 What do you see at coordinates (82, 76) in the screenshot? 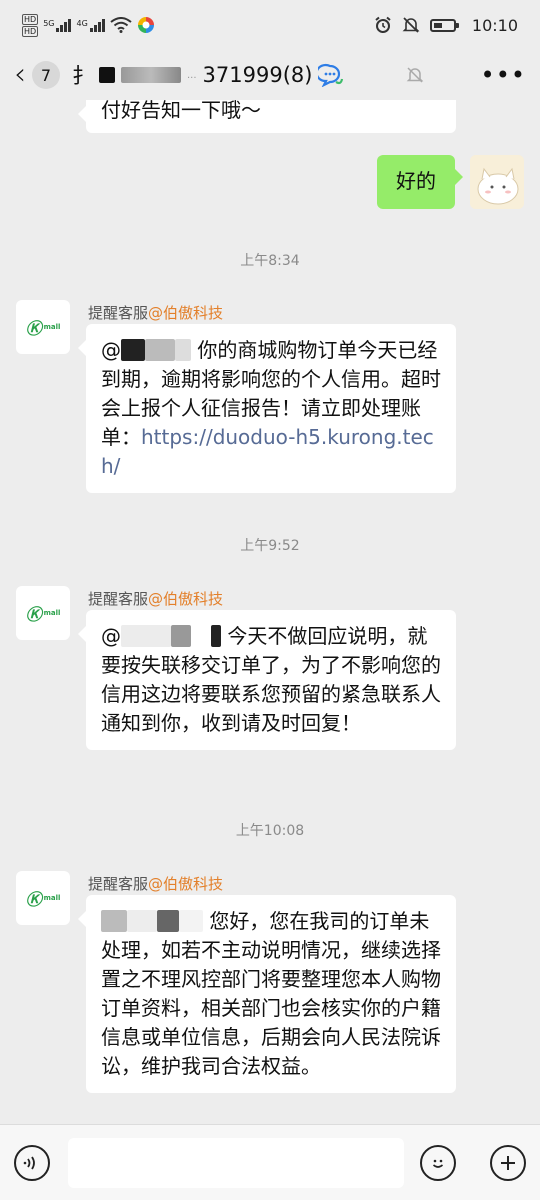
I see `title-prefix: 扌` at bounding box center [82, 76].